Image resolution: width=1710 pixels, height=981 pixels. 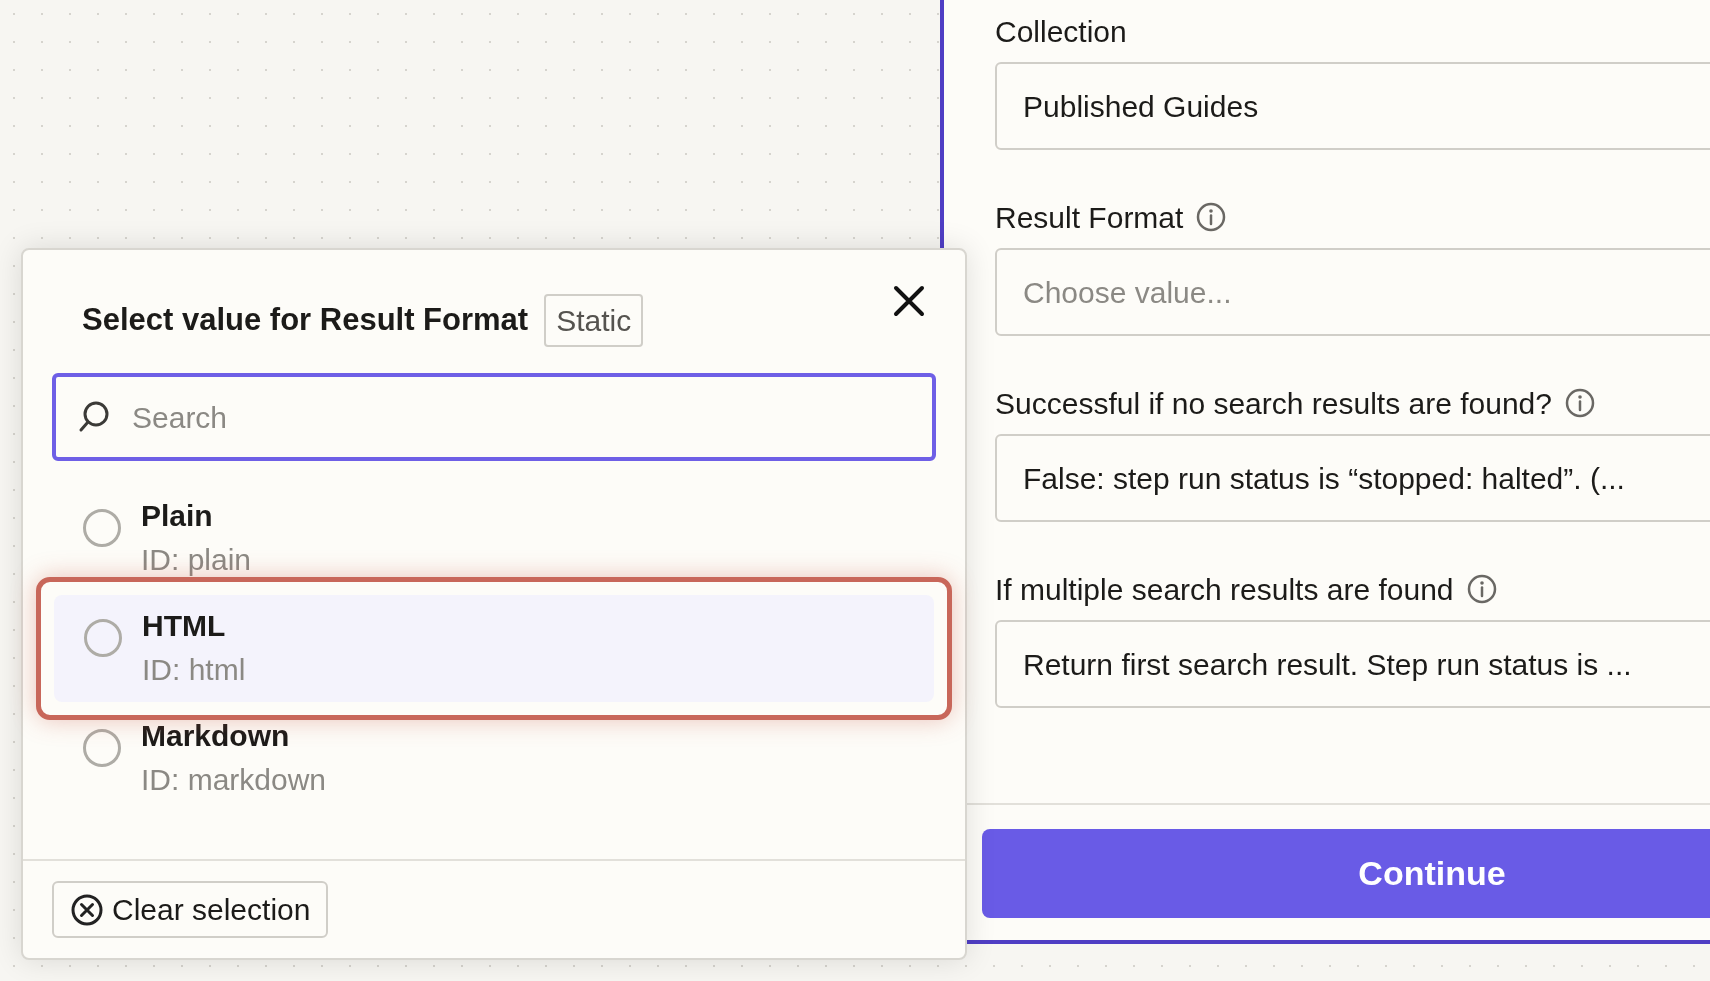 I want to click on option-item: Plain ID: plain, so click(x=494, y=538).